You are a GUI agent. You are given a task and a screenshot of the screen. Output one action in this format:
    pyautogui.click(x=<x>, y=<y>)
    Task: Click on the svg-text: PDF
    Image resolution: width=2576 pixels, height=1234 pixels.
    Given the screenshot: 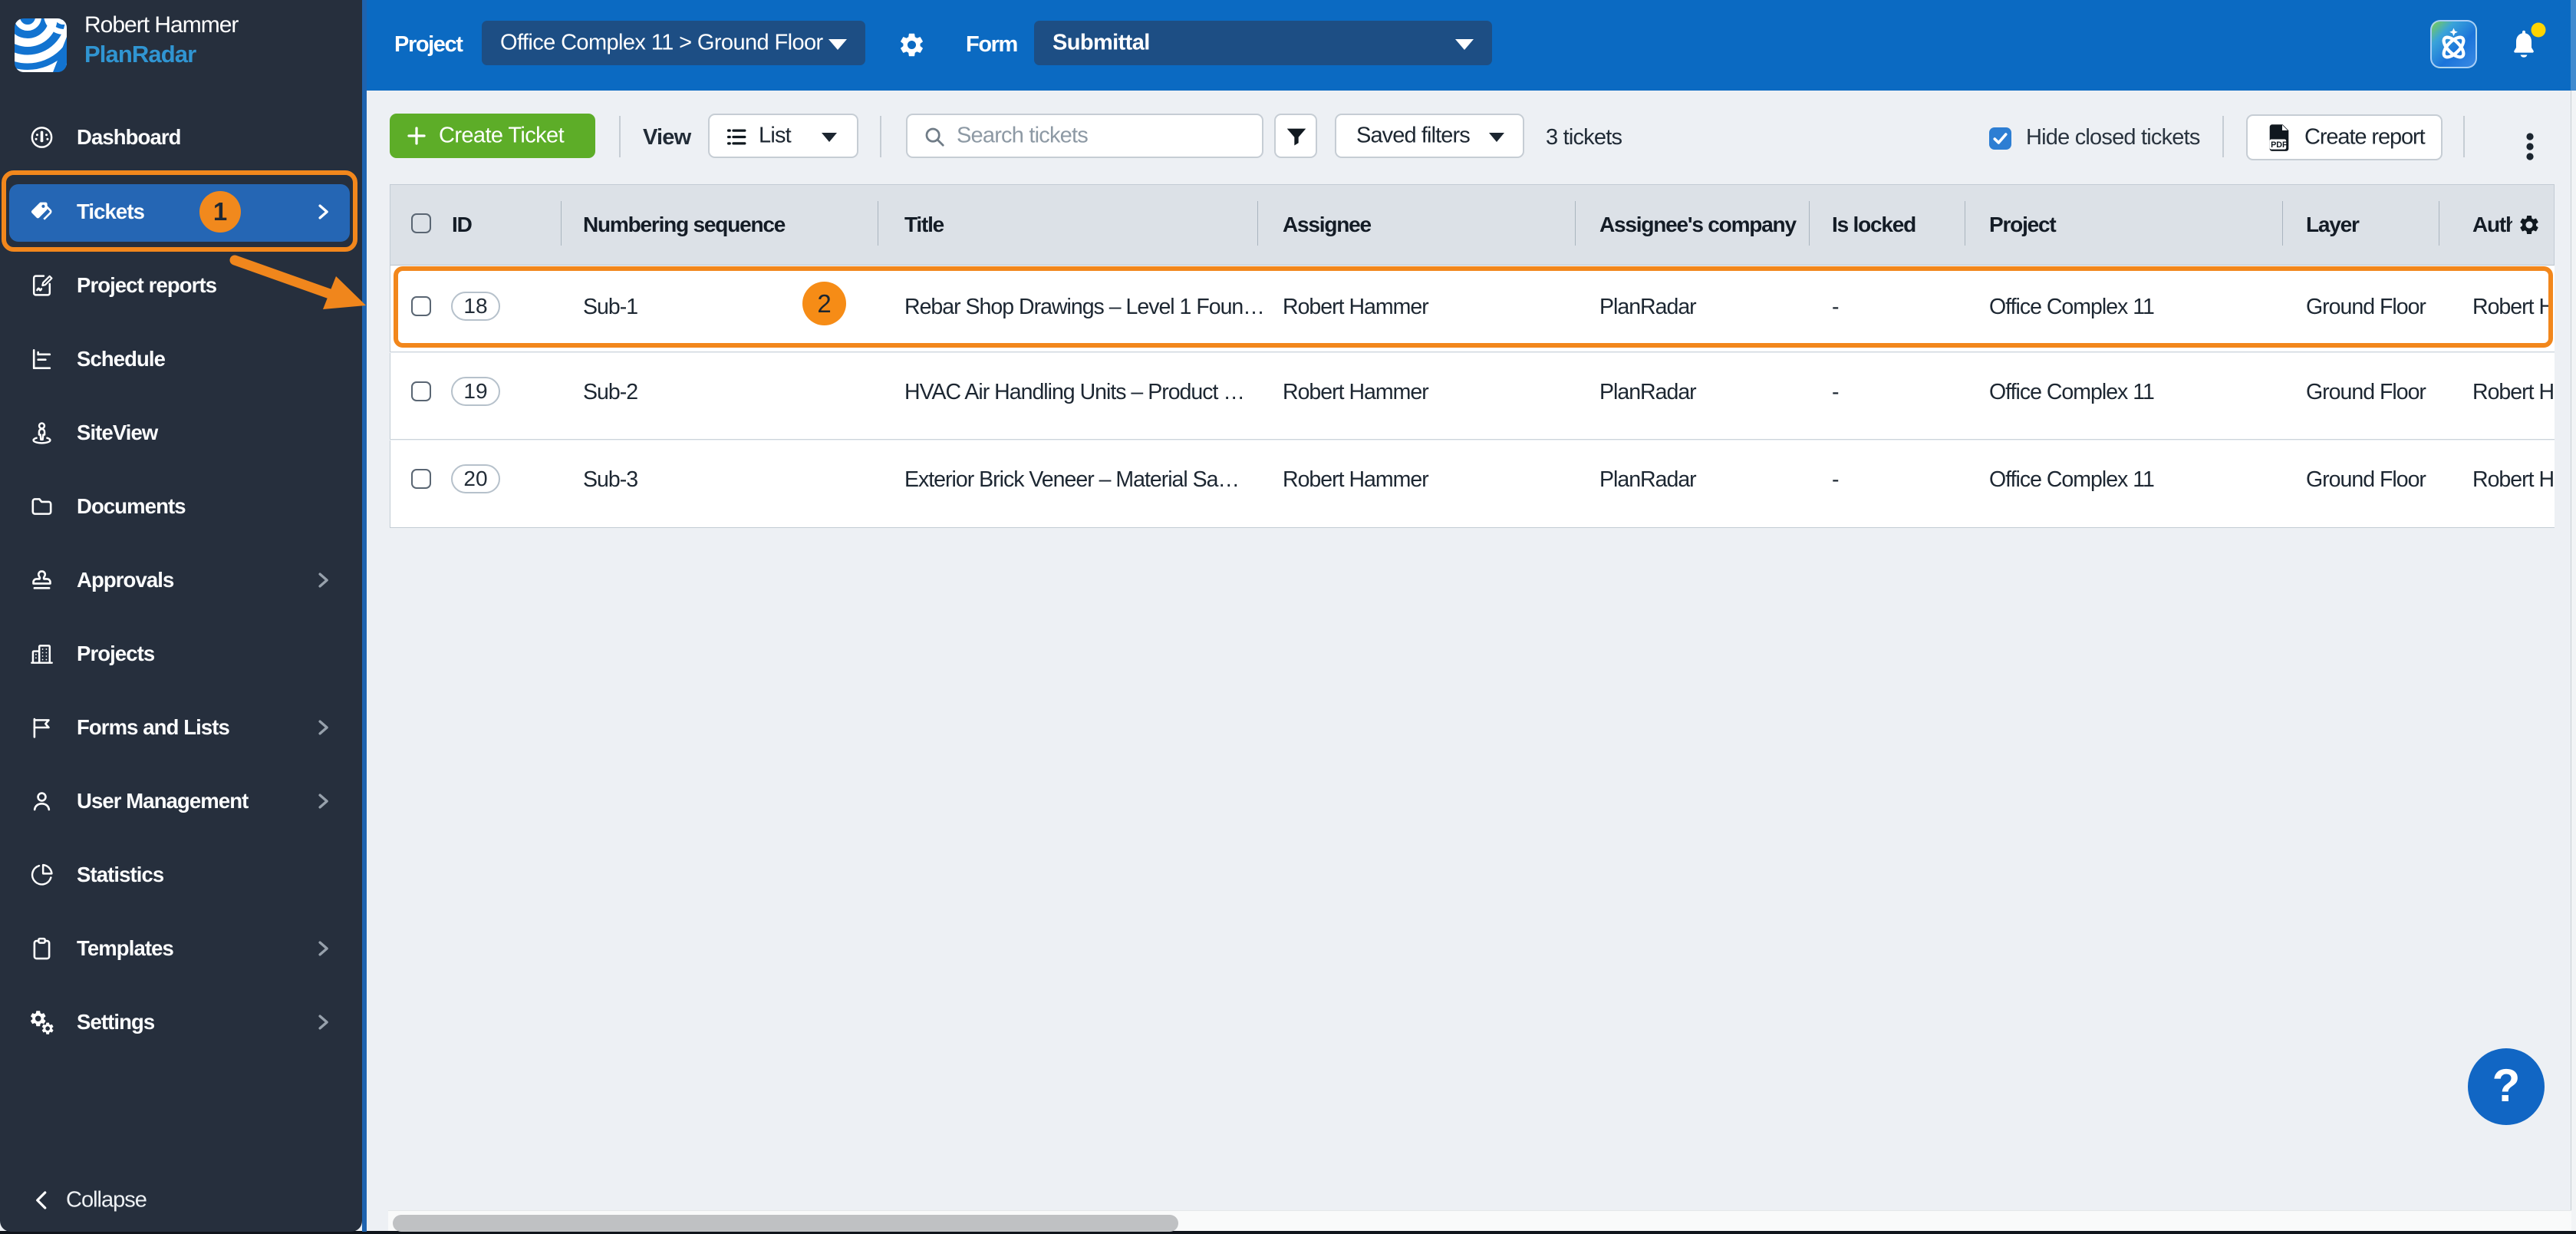 What is the action you would take?
    pyautogui.click(x=2279, y=145)
    